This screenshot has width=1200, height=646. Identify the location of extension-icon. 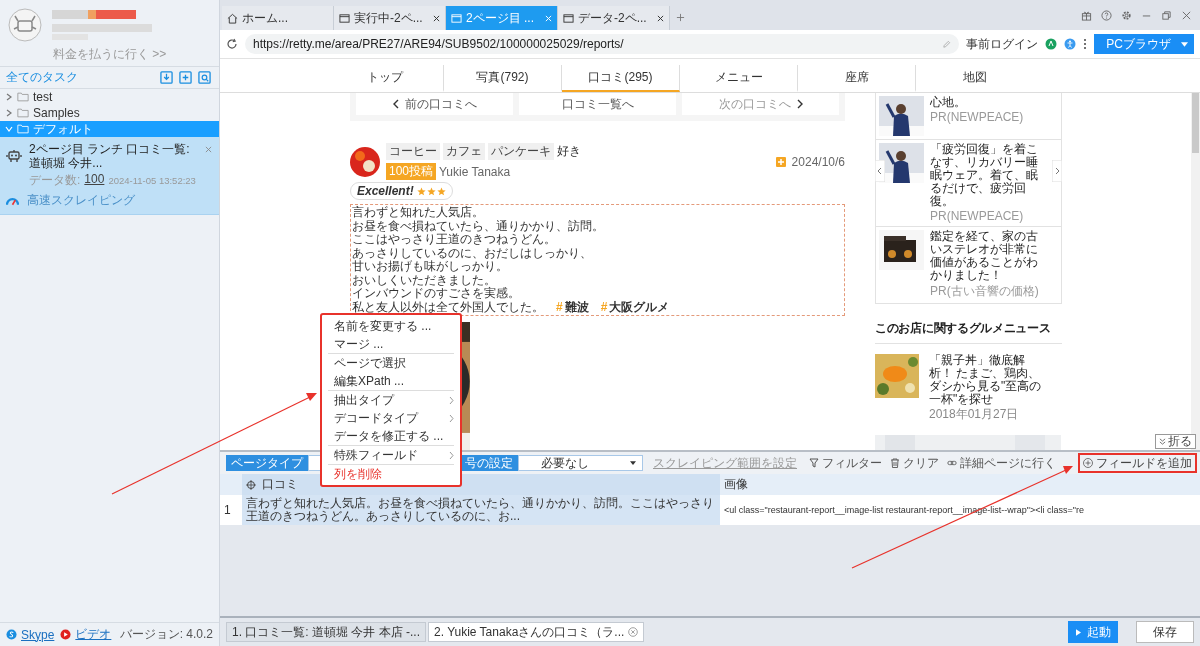
(1051, 44).